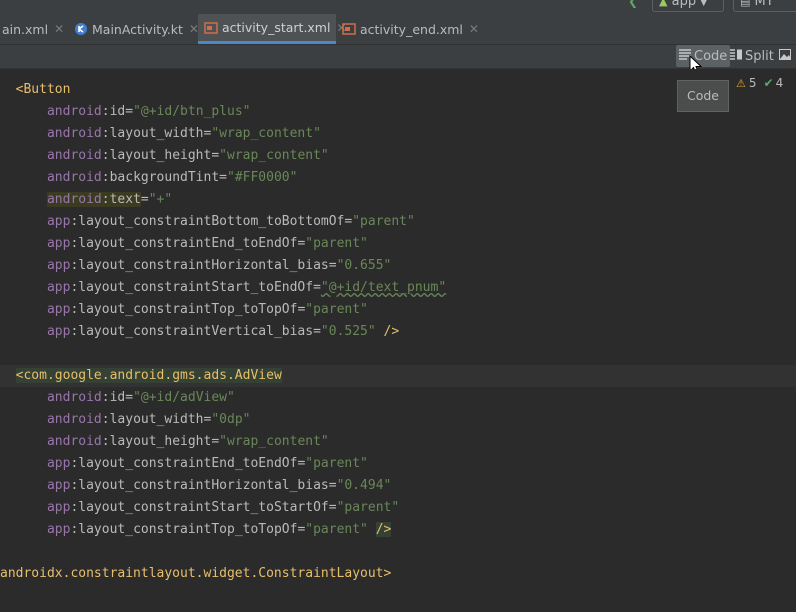 The width and height of the screenshot is (796, 612). I want to click on code-line: android:backgroundTint="#FF0000", so click(398, 178).